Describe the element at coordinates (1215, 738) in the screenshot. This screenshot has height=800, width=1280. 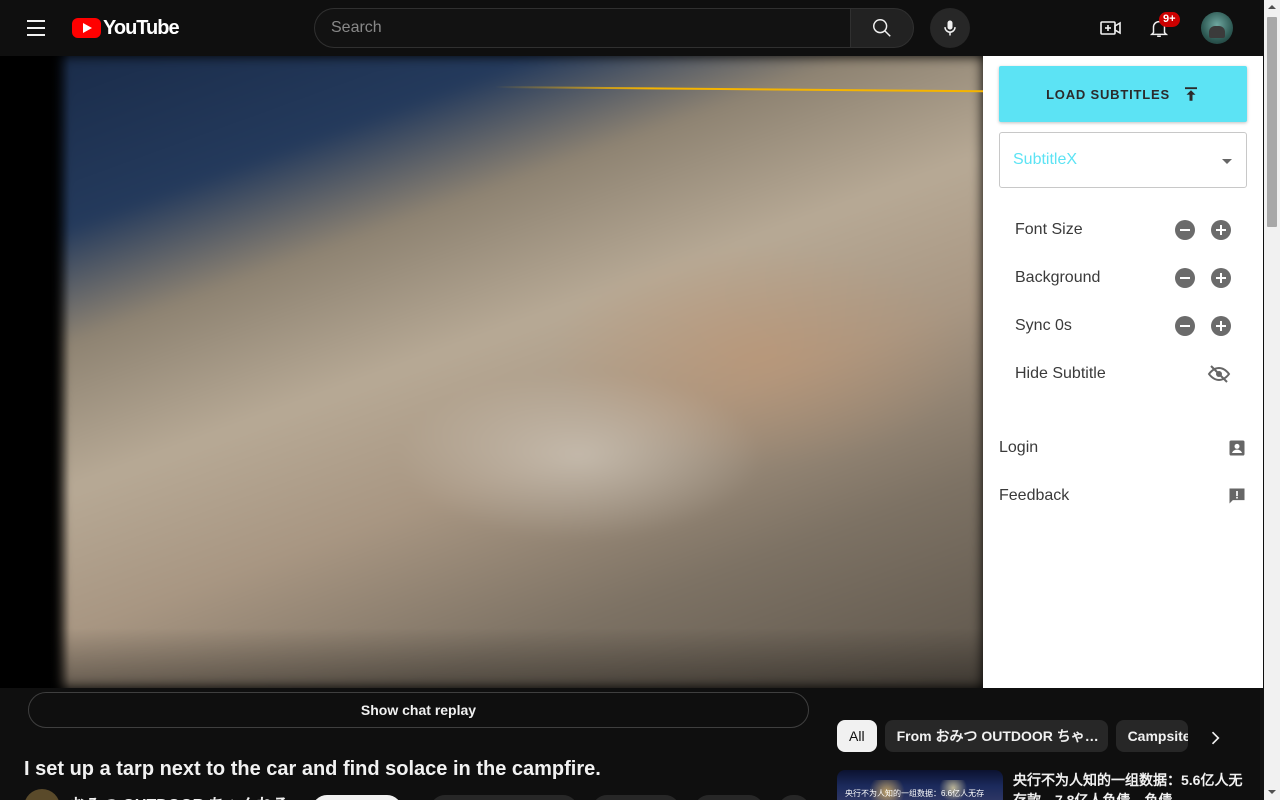
I see `chevron-right-icon` at that location.